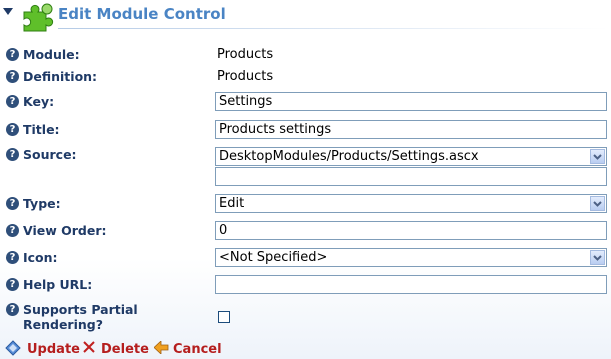 The height and width of the screenshot is (359, 611). Describe the element at coordinates (411, 284) in the screenshot. I see `help-url-input` at that location.